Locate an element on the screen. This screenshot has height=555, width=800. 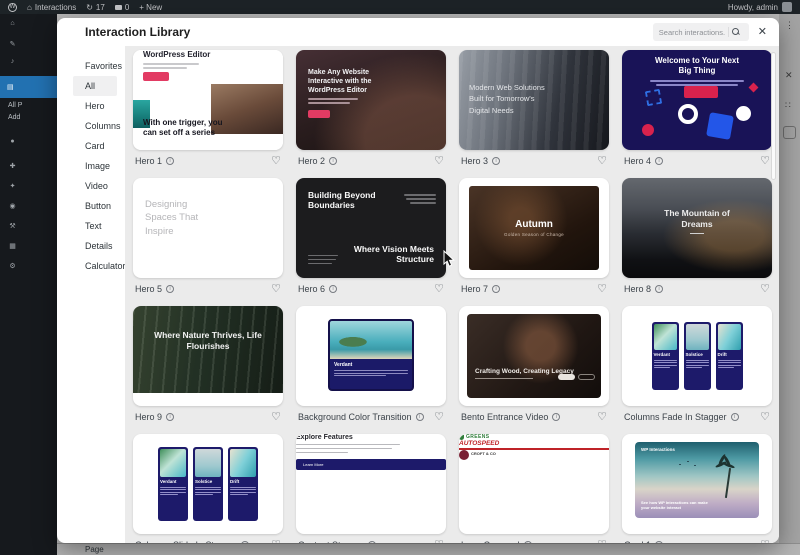
modal-header: Interaction Library ✕ is located at coordinates (418, 32).